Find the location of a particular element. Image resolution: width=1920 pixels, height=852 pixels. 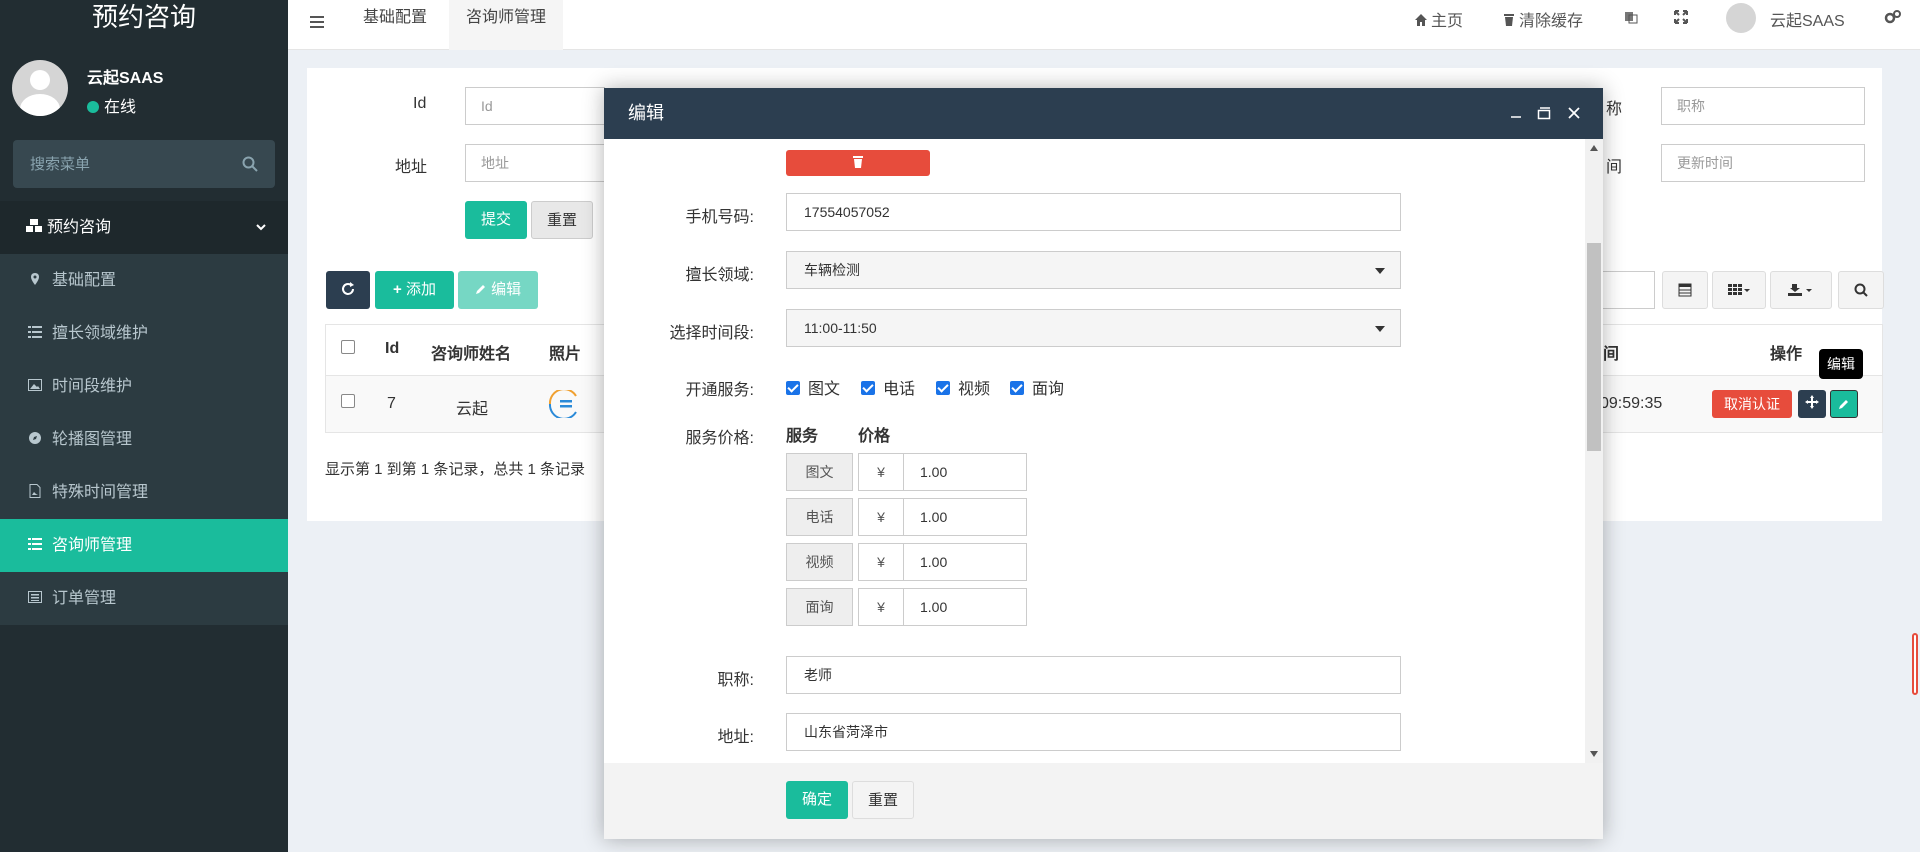

submit-button: 提交 is located at coordinates (496, 220).